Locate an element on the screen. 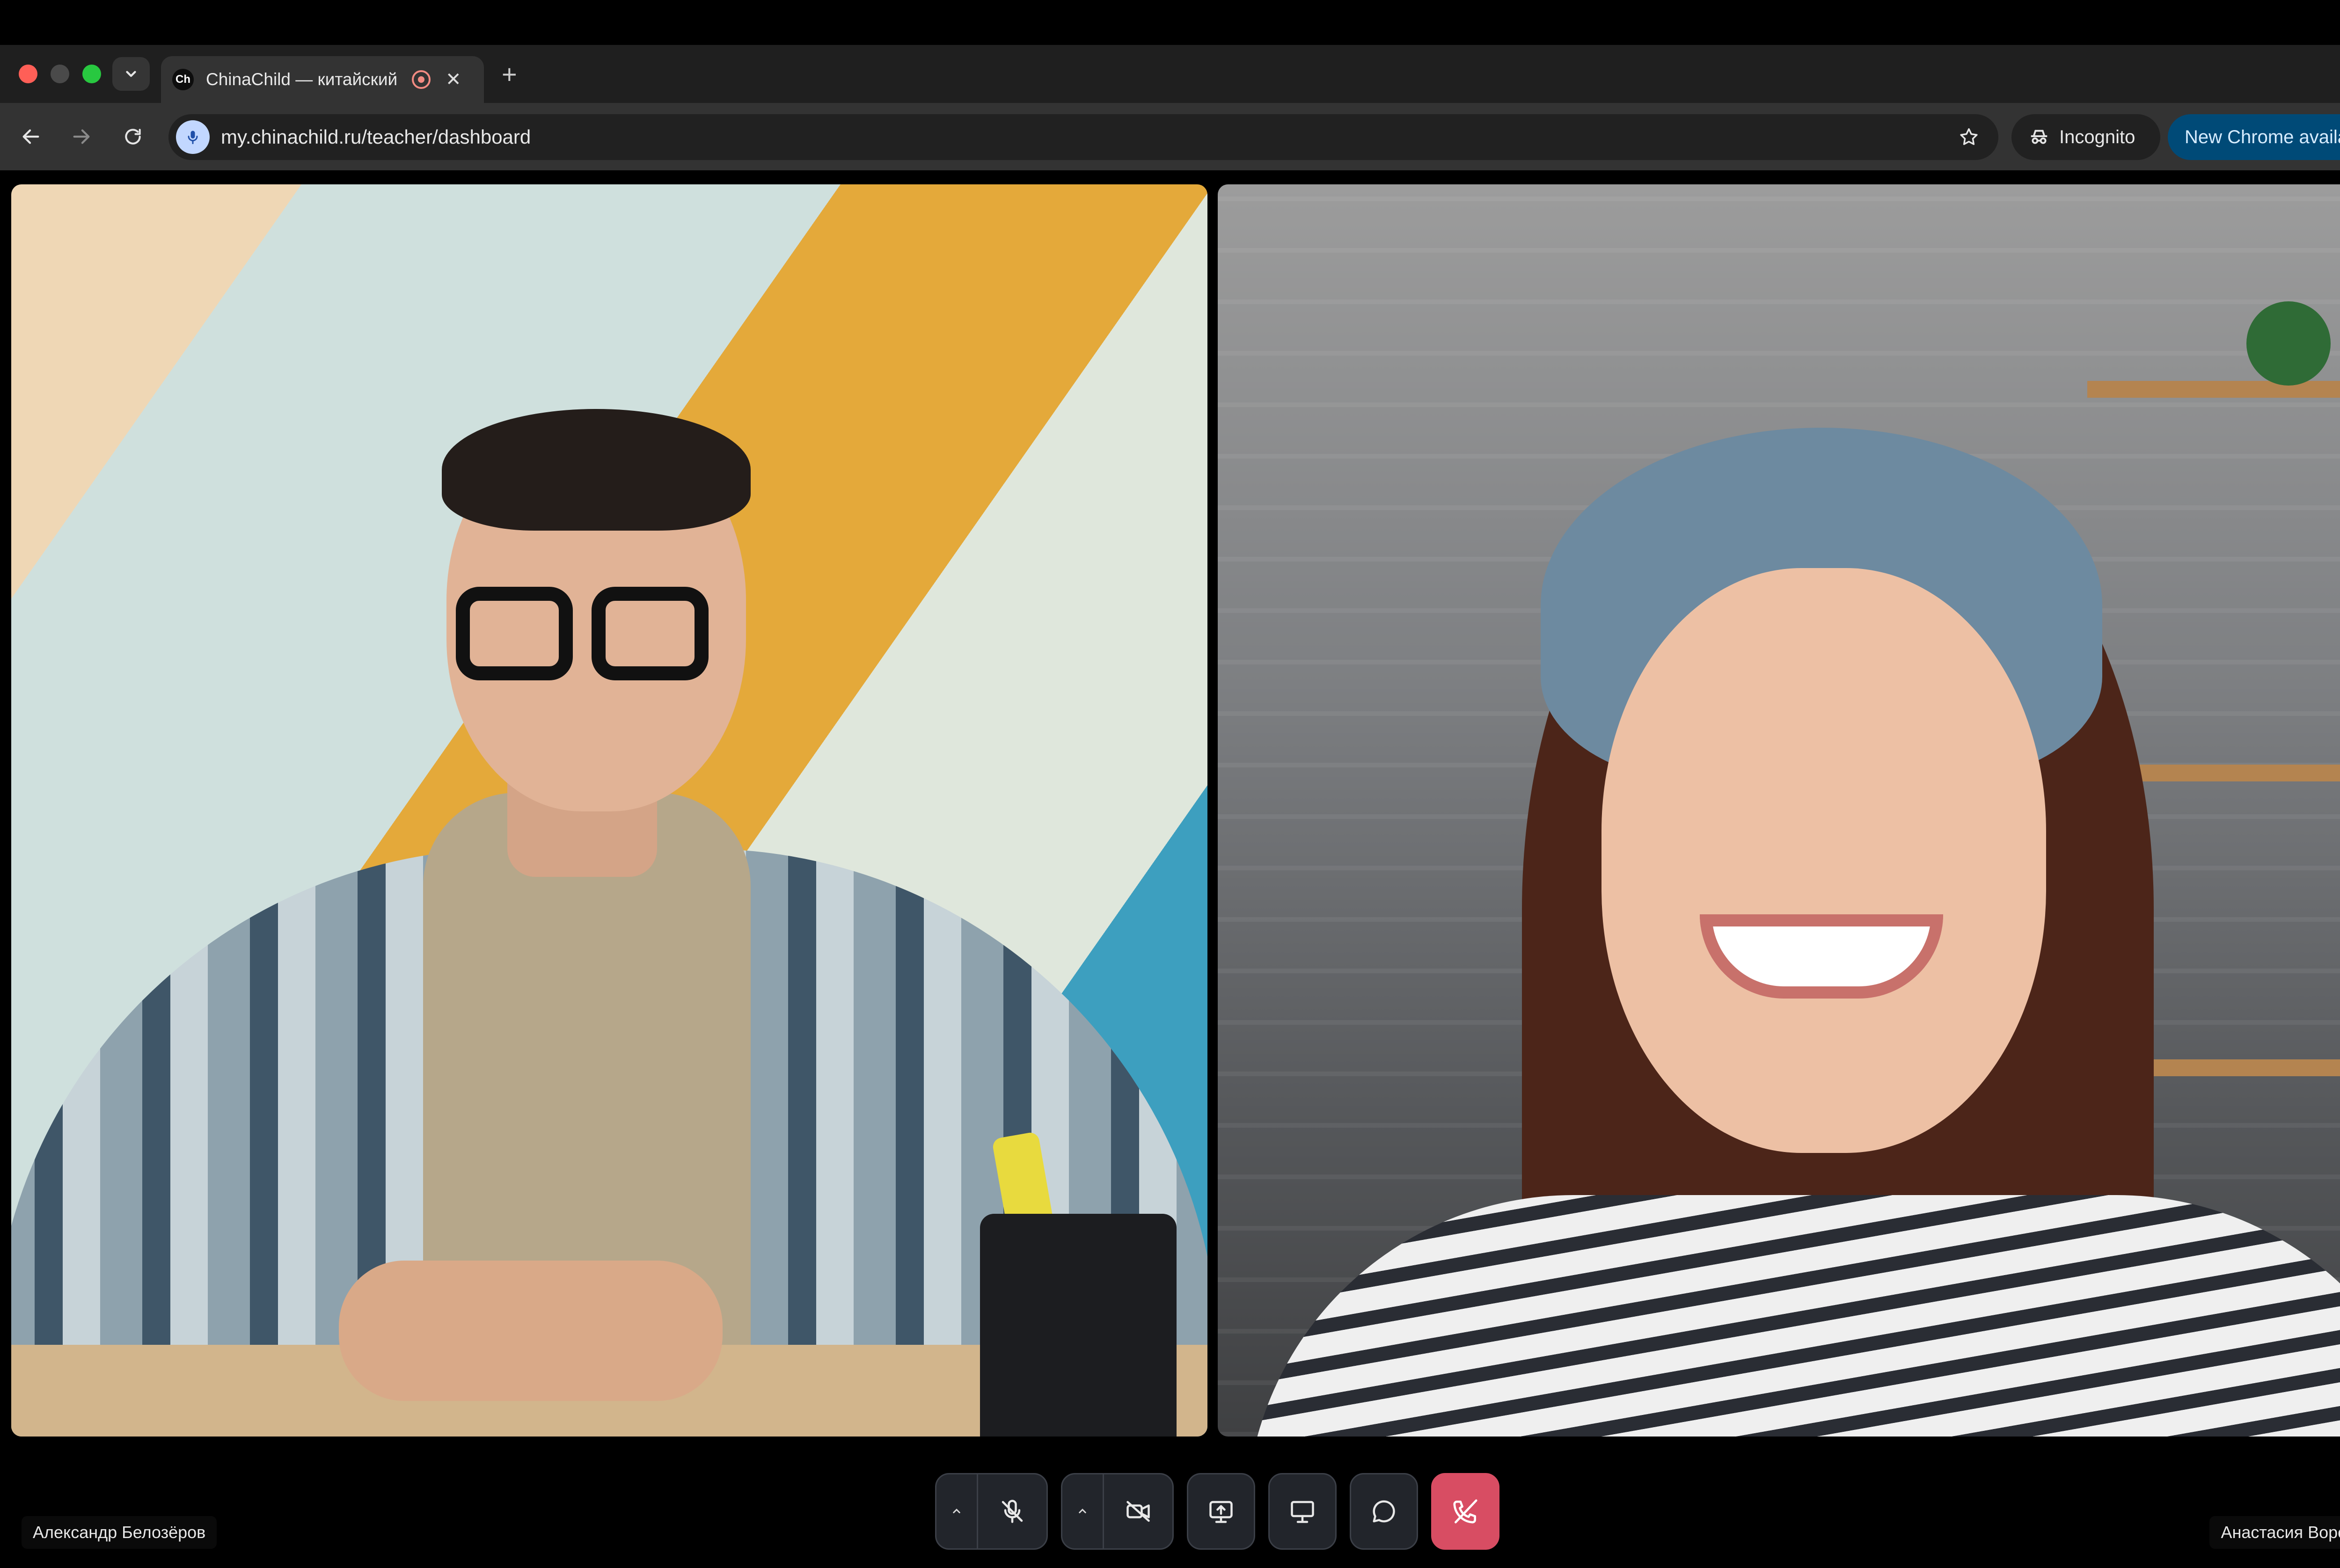 The width and height of the screenshot is (2340, 1568). participant-name-left: Александр Белозёров is located at coordinates (119, 1532).